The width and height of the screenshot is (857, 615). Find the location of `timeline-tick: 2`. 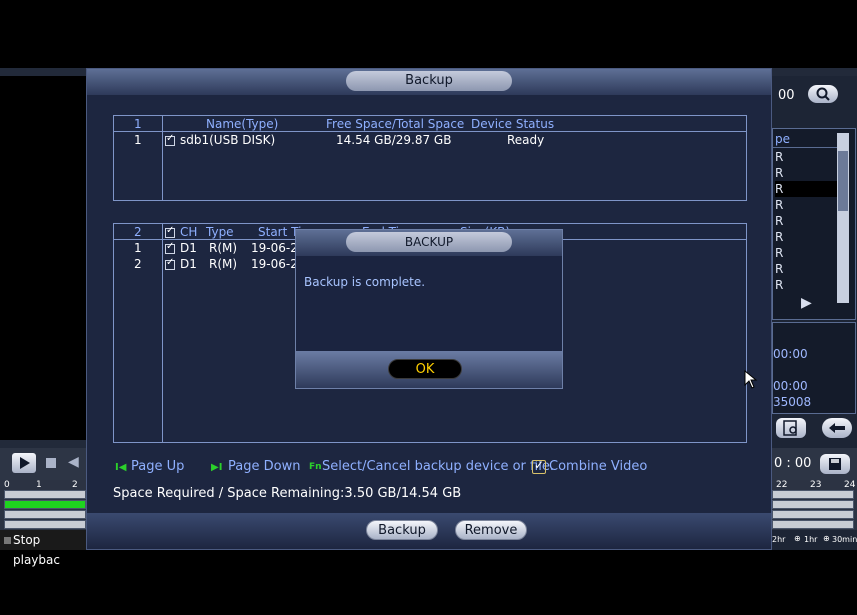

timeline-tick: 2 is located at coordinates (75, 485).